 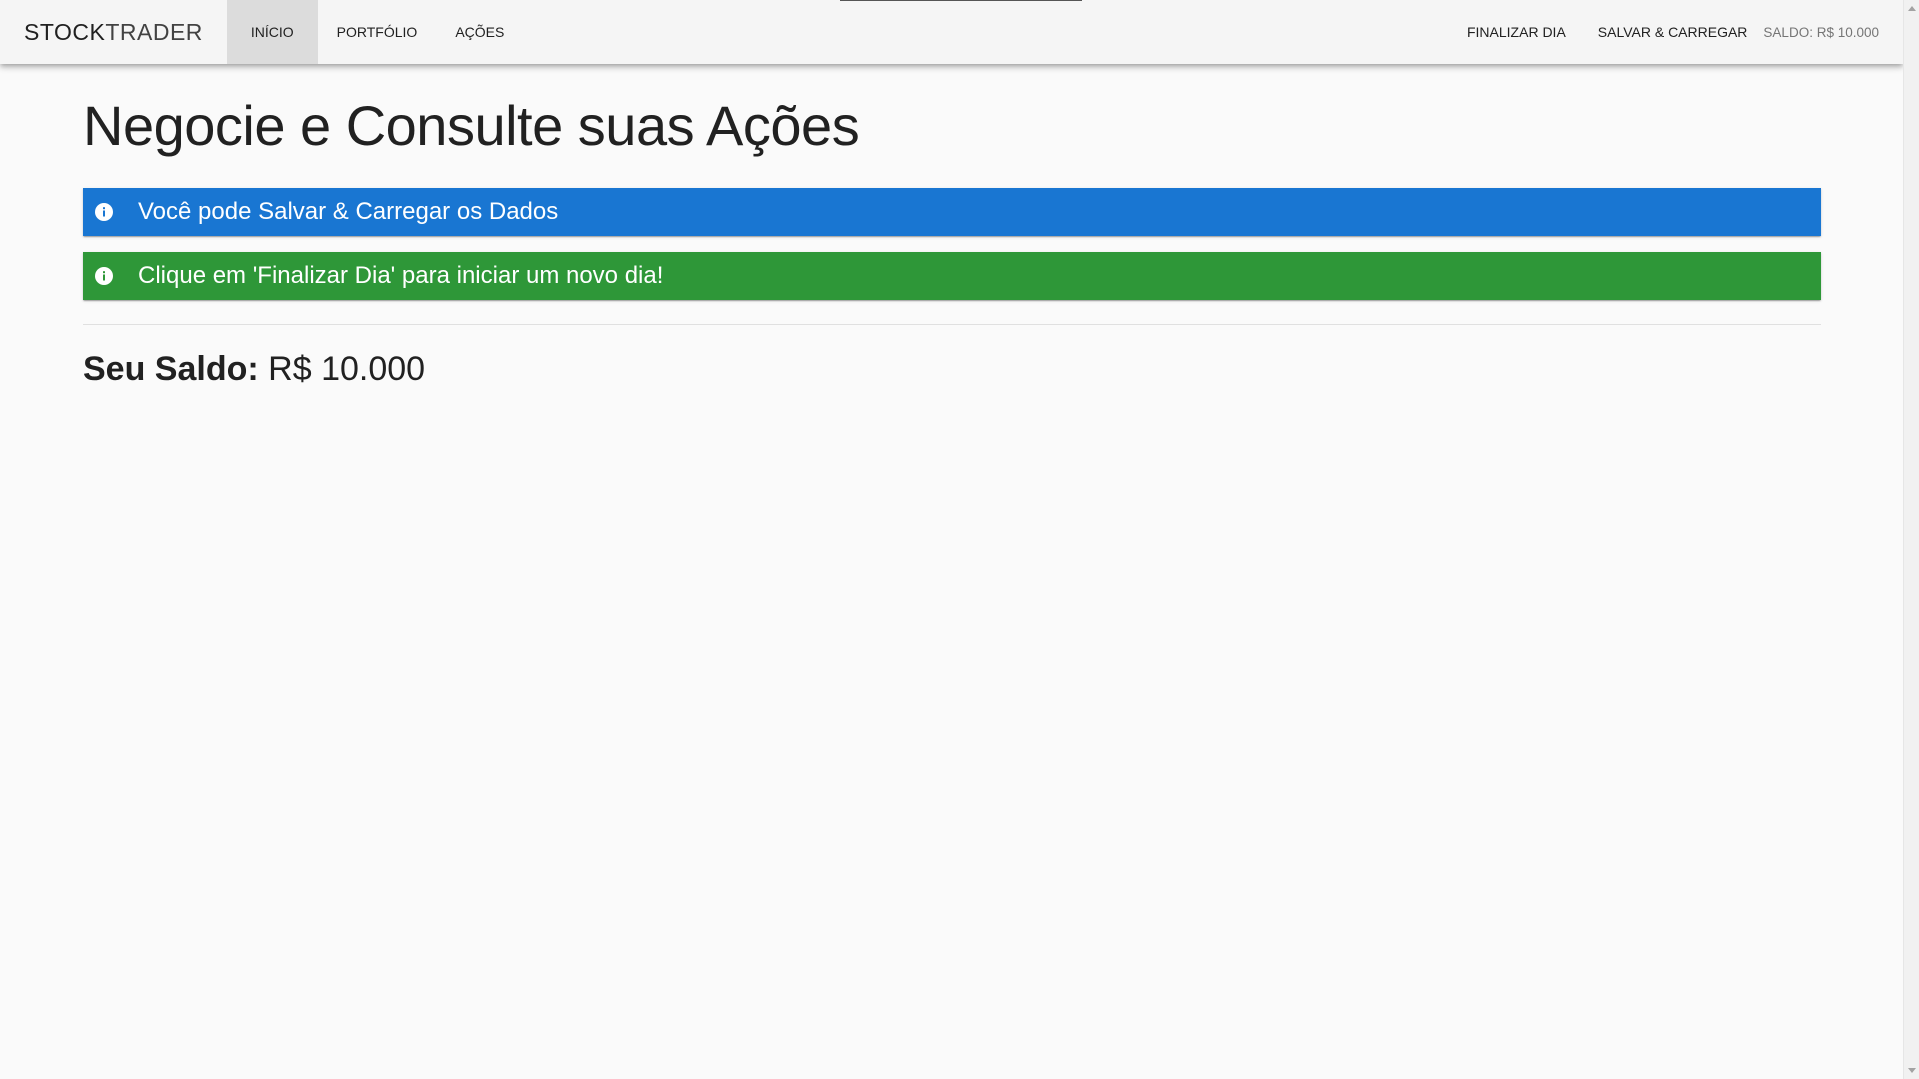 I want to click on nav-item-label: Portfólio, so click(x=377, y=32).